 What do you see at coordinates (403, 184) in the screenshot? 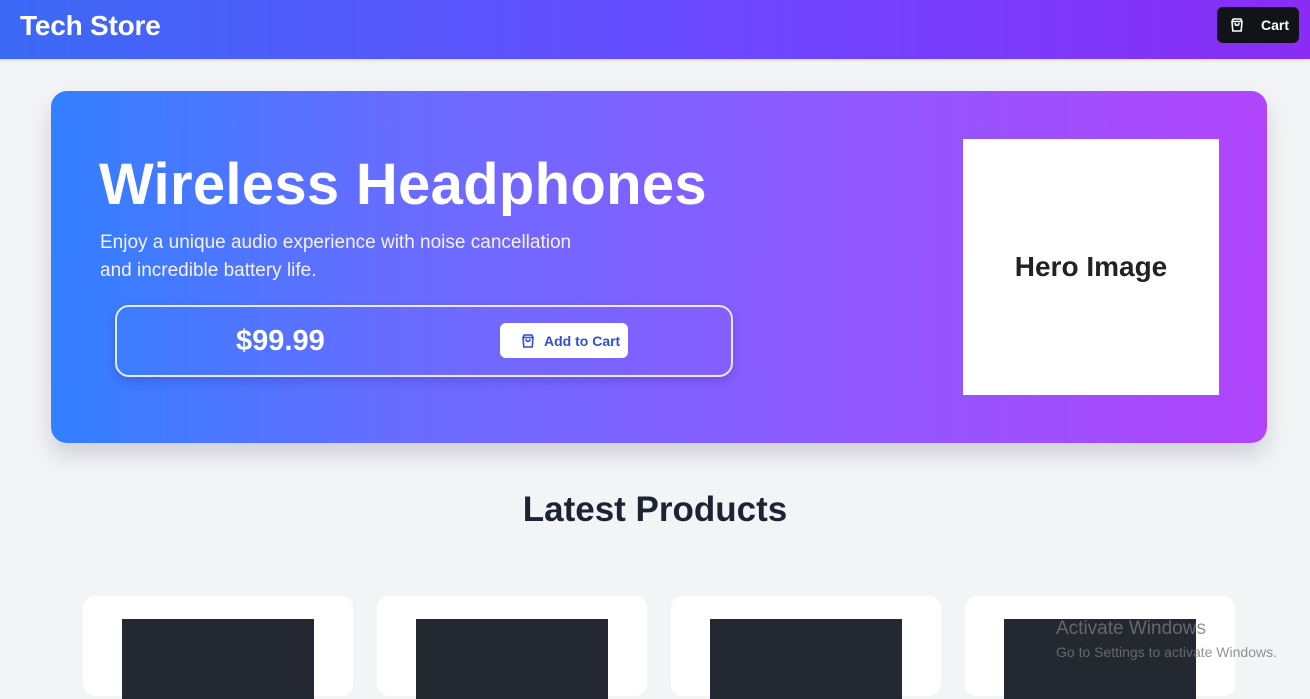
I see `hero-title: Wireless Headphones` at bounding box center [403, 184].